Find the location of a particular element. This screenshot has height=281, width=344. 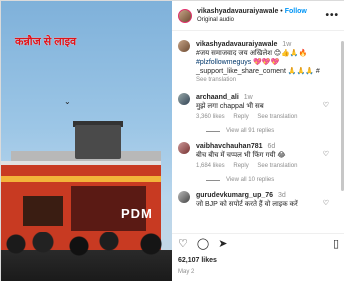

caption-username: vikashyadavauraiyawale is located at coordinates (236, 44).